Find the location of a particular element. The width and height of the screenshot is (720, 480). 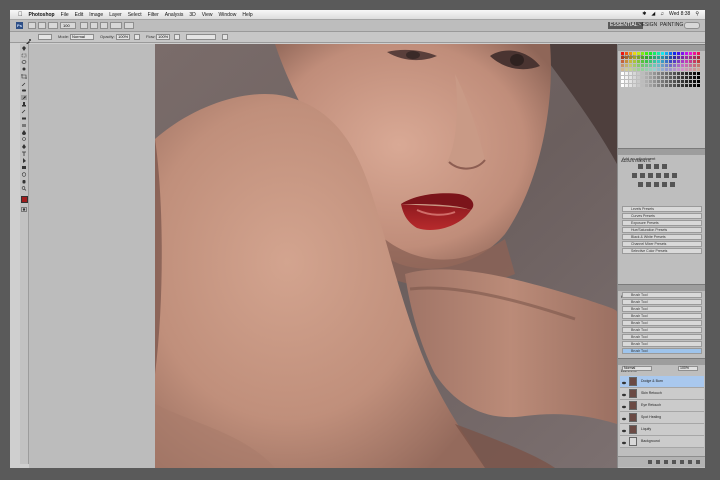

screen-mode-button is located at coordinates (129, 25).